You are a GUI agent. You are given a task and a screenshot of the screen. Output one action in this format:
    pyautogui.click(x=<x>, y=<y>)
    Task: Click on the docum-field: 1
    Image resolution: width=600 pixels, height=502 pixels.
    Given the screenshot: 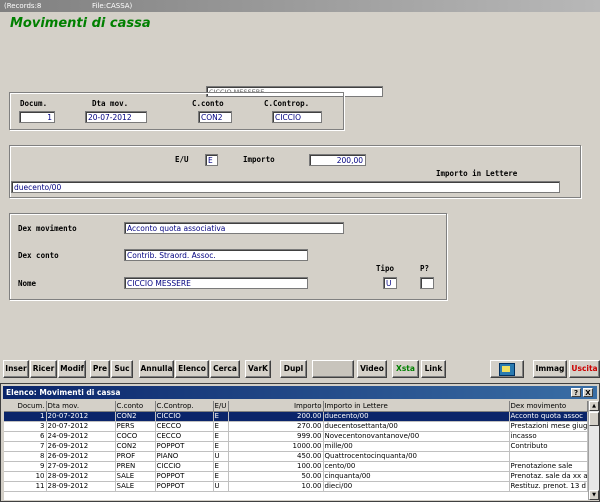 What is the action you would take?
    pyautogui.click(x=37, y=117)
    